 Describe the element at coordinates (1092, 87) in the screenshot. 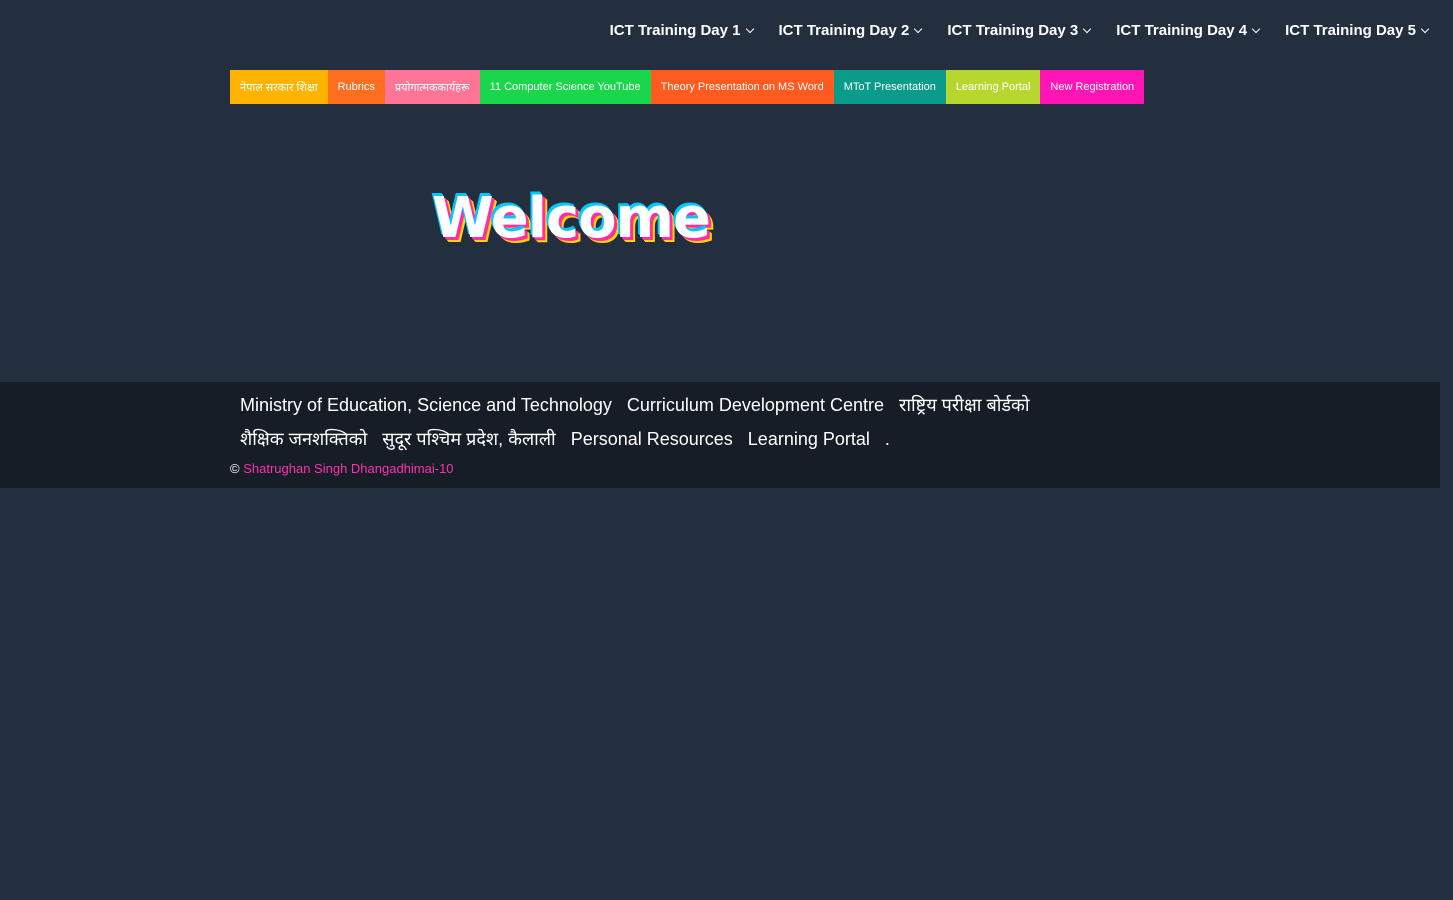

I see `quick-link-new-registration: New Registration` at that location.